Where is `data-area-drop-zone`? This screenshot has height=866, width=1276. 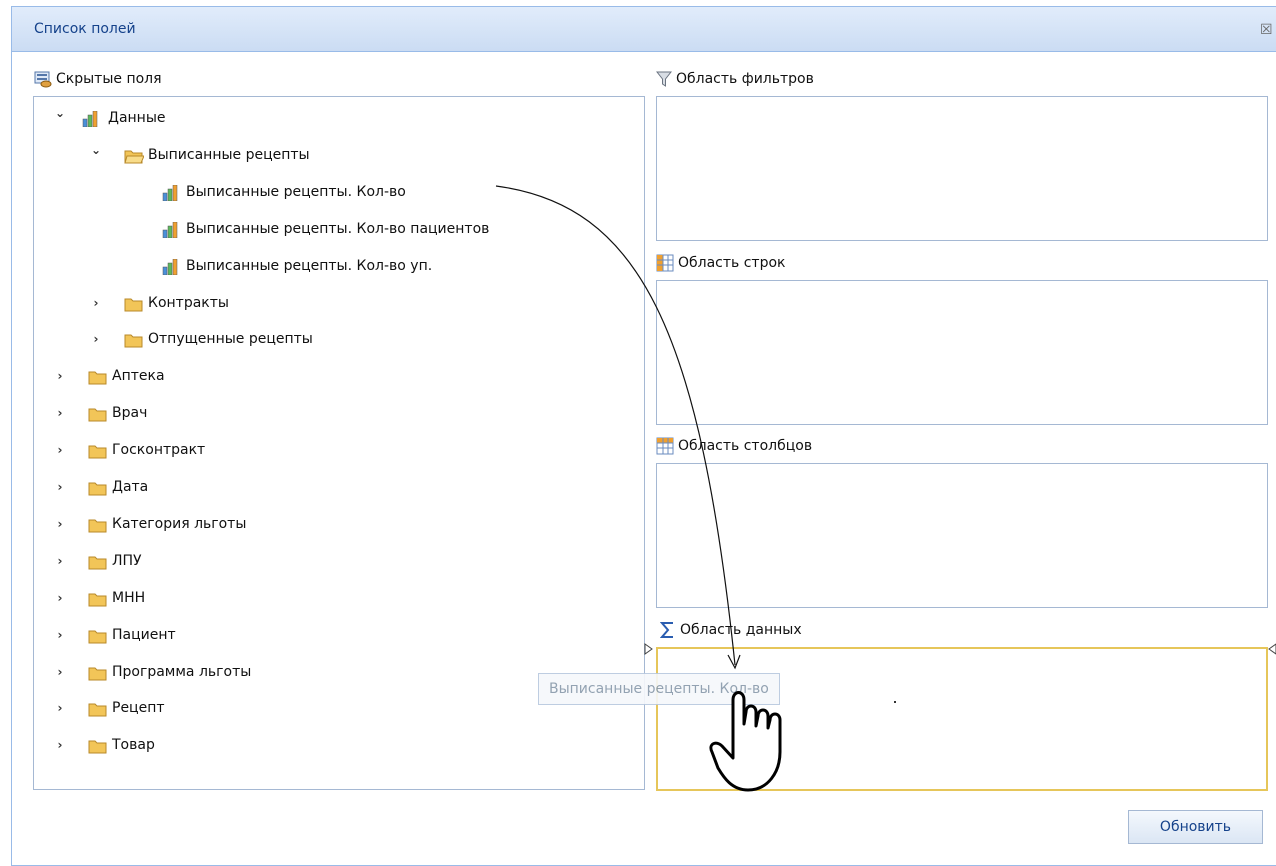
data-area-drop-zone is located at coordinates (962, 719).